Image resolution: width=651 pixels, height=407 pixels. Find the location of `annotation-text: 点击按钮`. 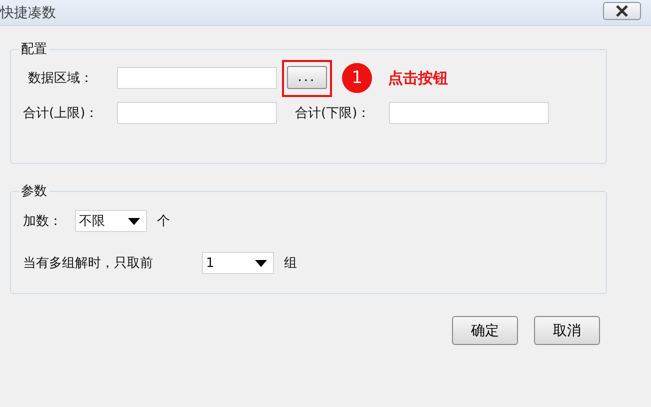

annotation-text: 点击按钮 is located at coordinates (418, 78).